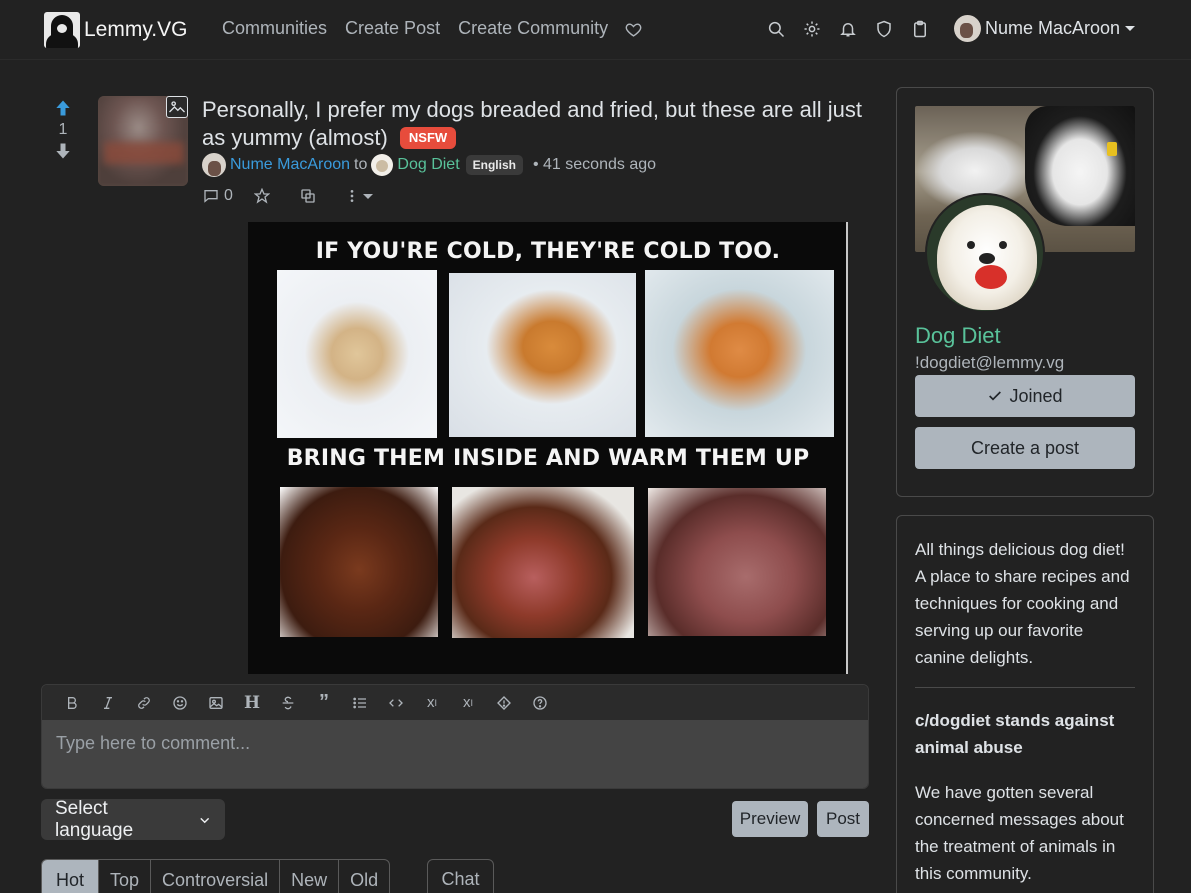 Image resolution: width=1191 pixels, height=893 pixels. What do you see at coordinates (594, 164) in the screenshot?
I see `post-time: • 41 seconds ago` at bounding box center [594, 164].